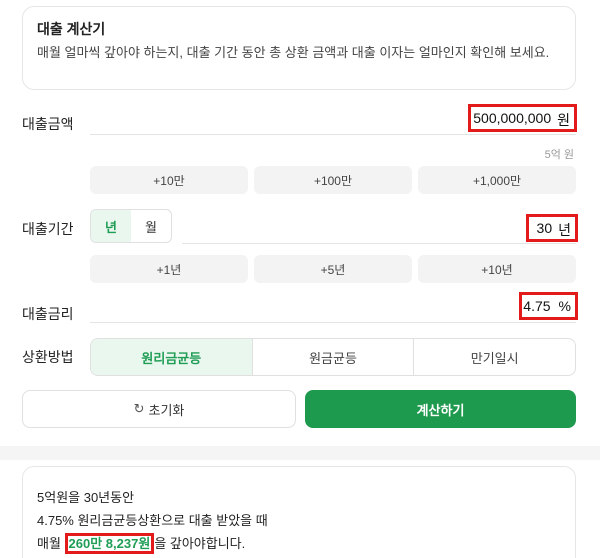 Image resolution: width=600 pixels, height=558 pixels. What do you see at coordinates (497, 180) in the screenshot?
I see `amount-chip-1000man: +1,000만` at bounding box center [497, 180].